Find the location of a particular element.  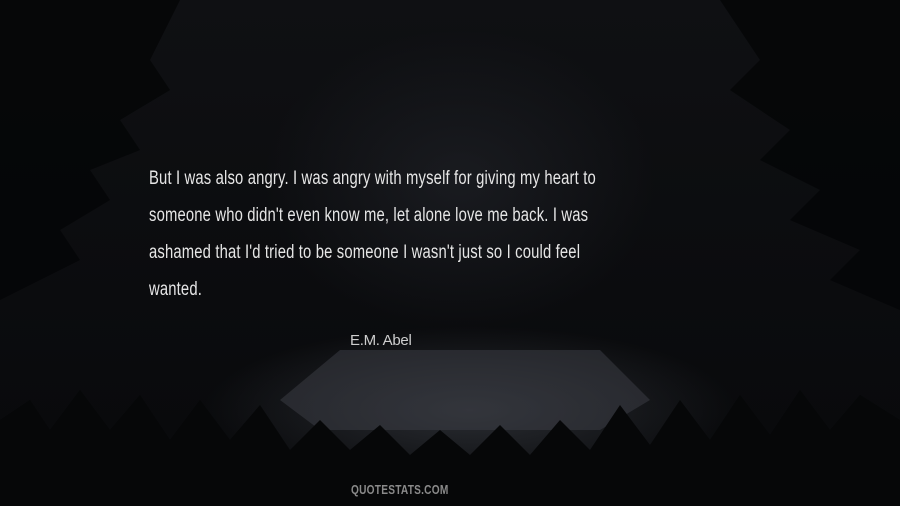

quote-author: E.M. Abel is located at coordinates (381, 340).